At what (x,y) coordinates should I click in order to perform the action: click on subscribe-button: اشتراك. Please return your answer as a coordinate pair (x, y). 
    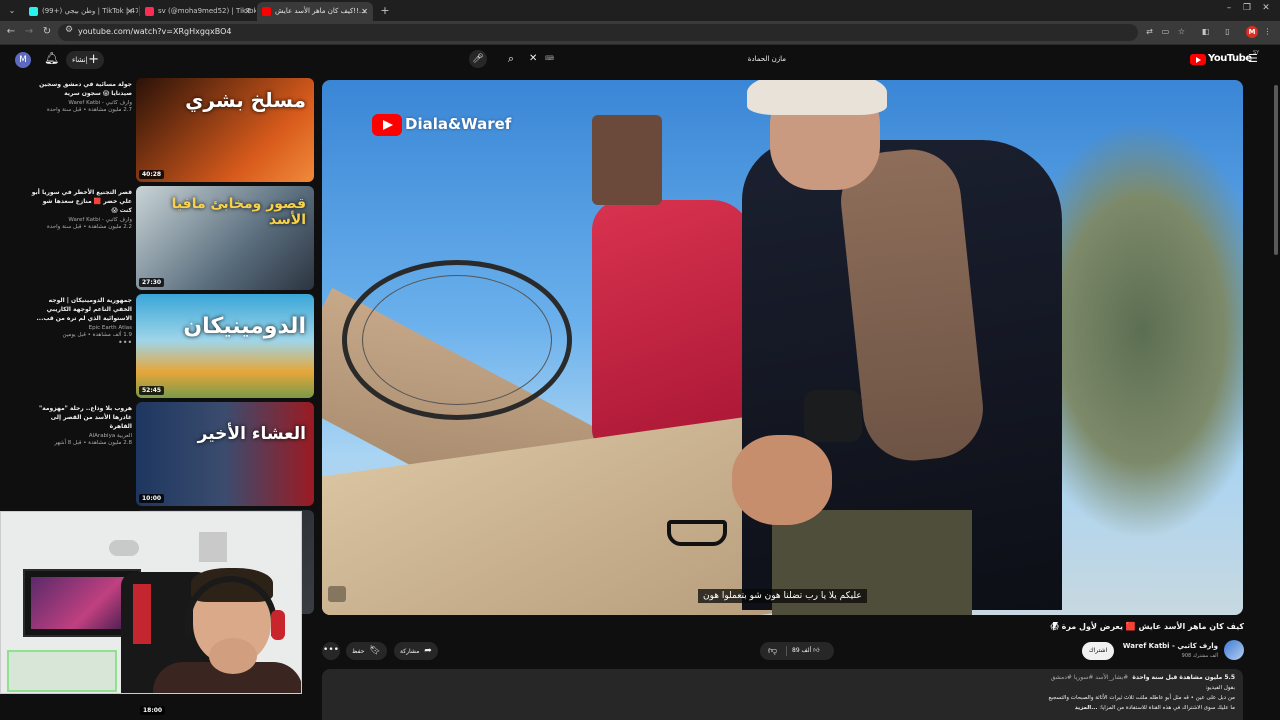
    Looking at the image, I should click on (1098, 651).